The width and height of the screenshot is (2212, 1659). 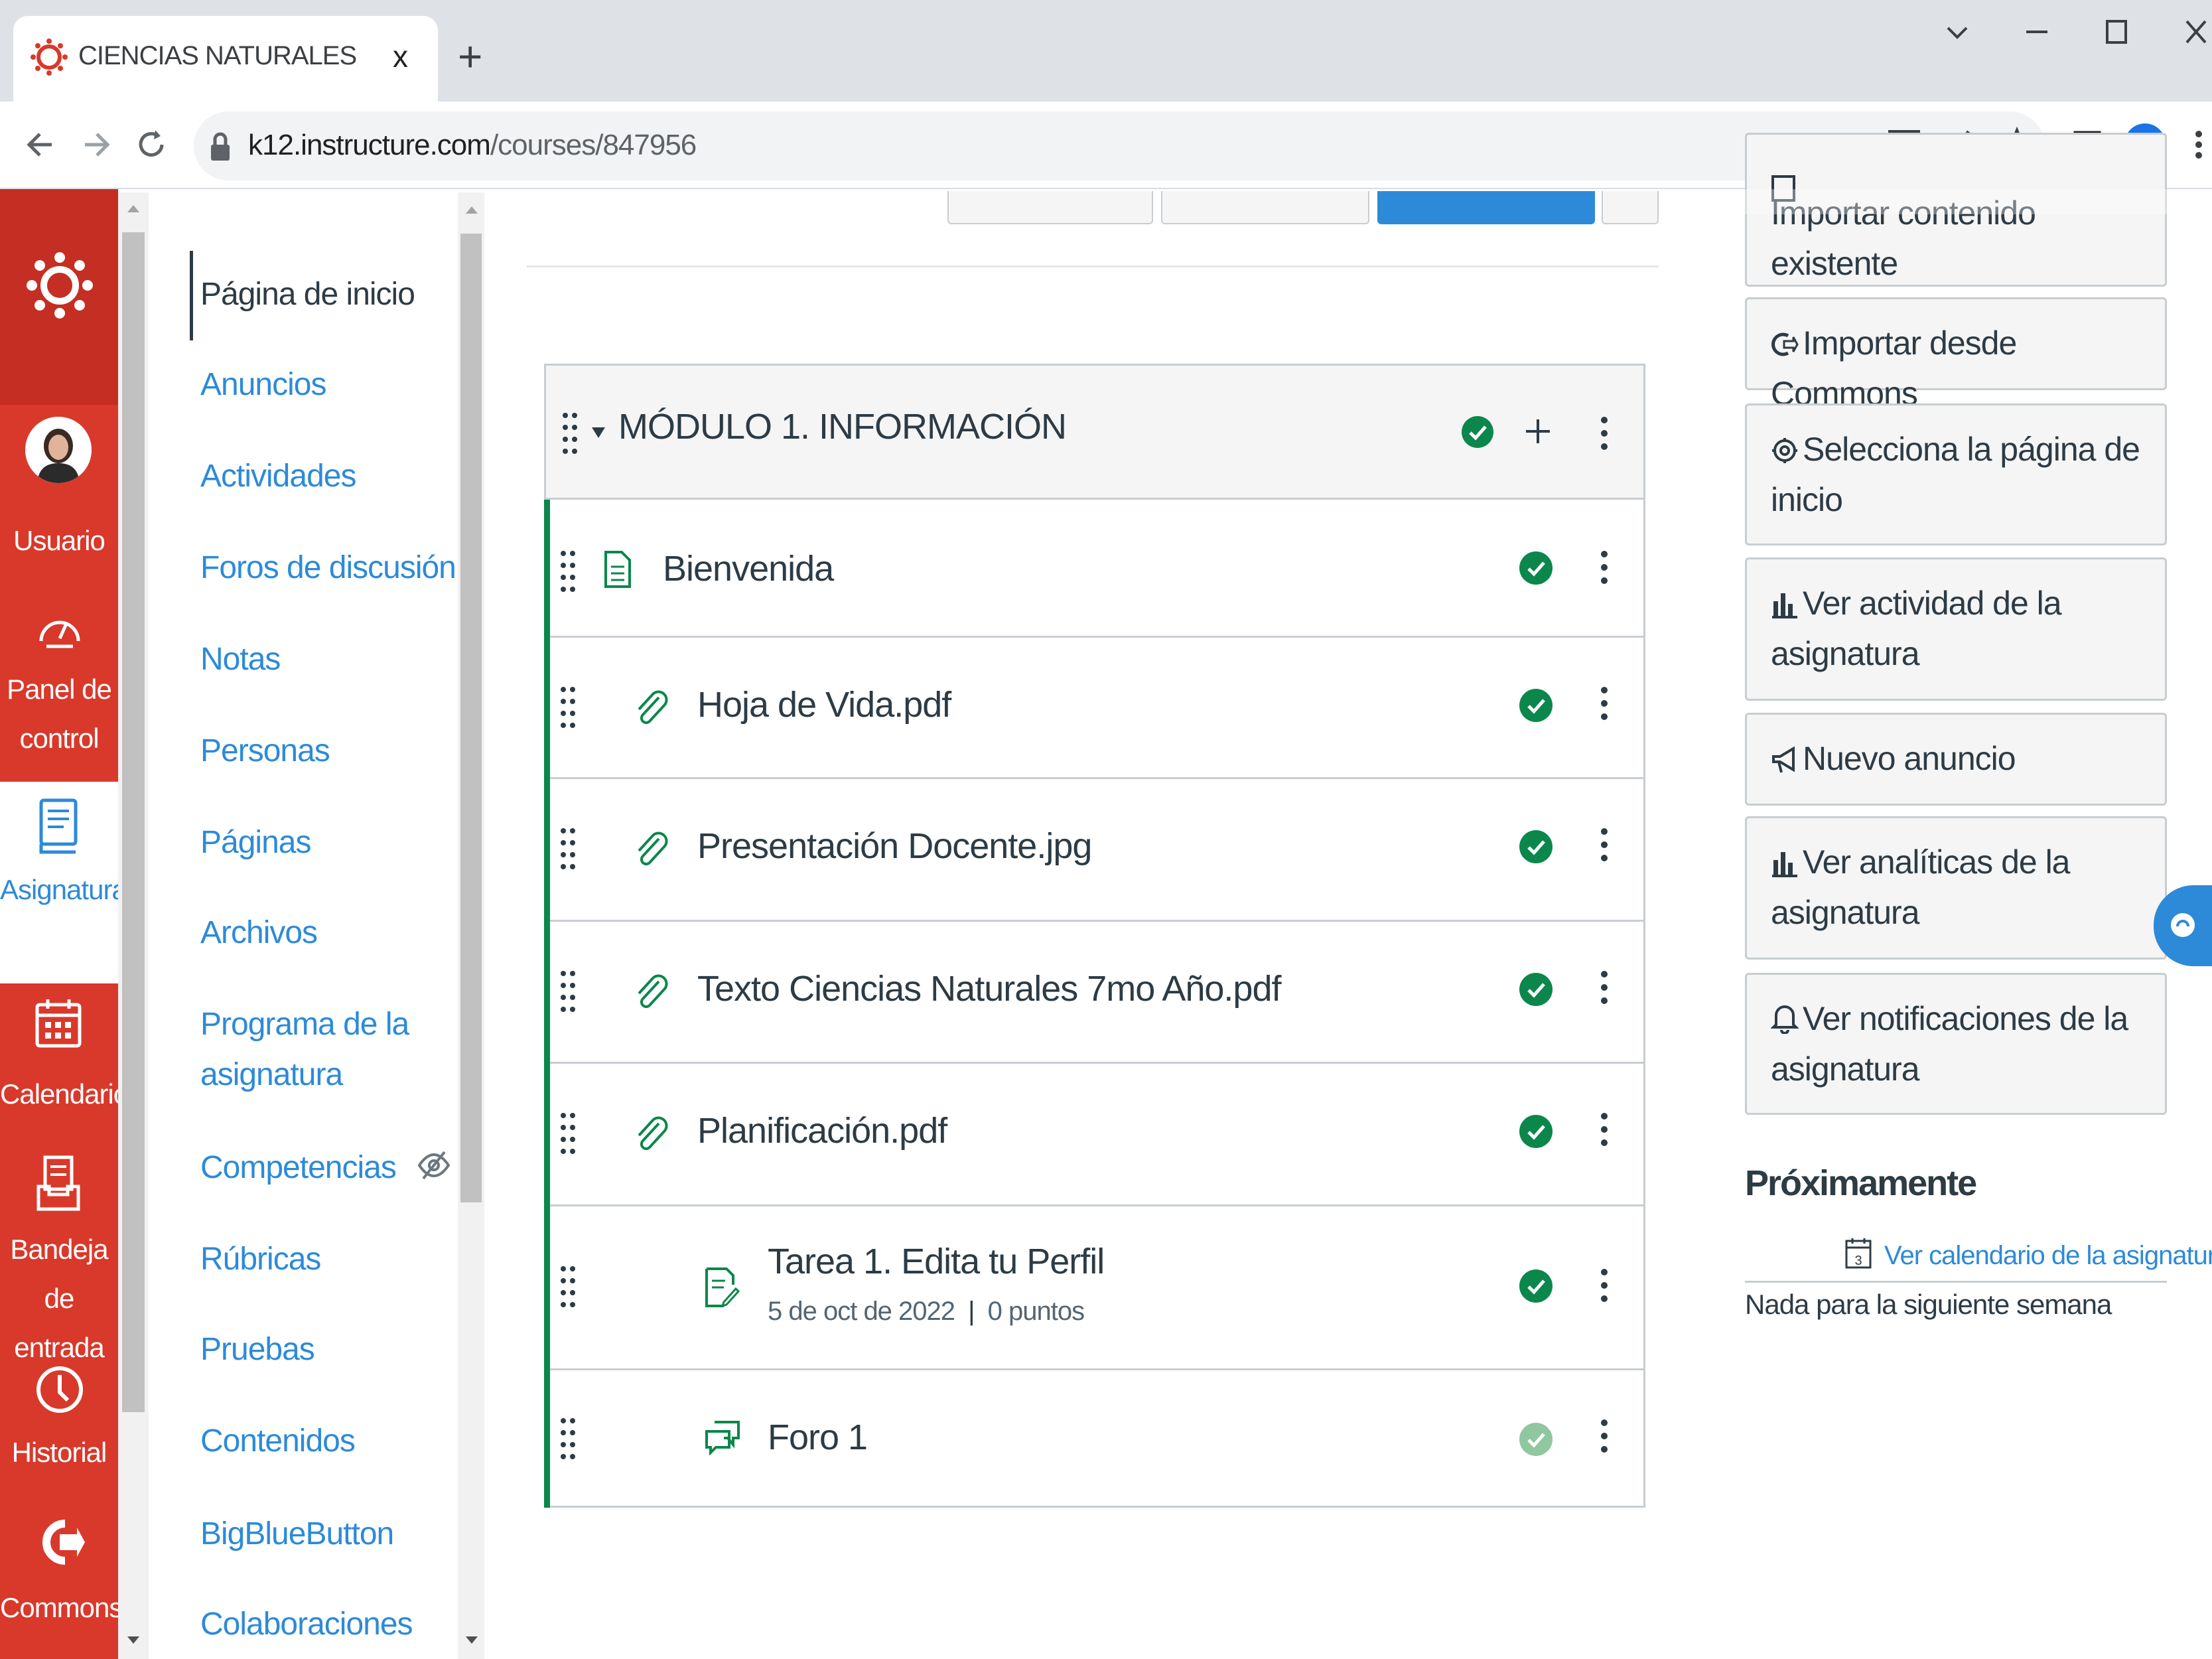 I want to click on scroll-down-icon, so click(x=133, y=1640).